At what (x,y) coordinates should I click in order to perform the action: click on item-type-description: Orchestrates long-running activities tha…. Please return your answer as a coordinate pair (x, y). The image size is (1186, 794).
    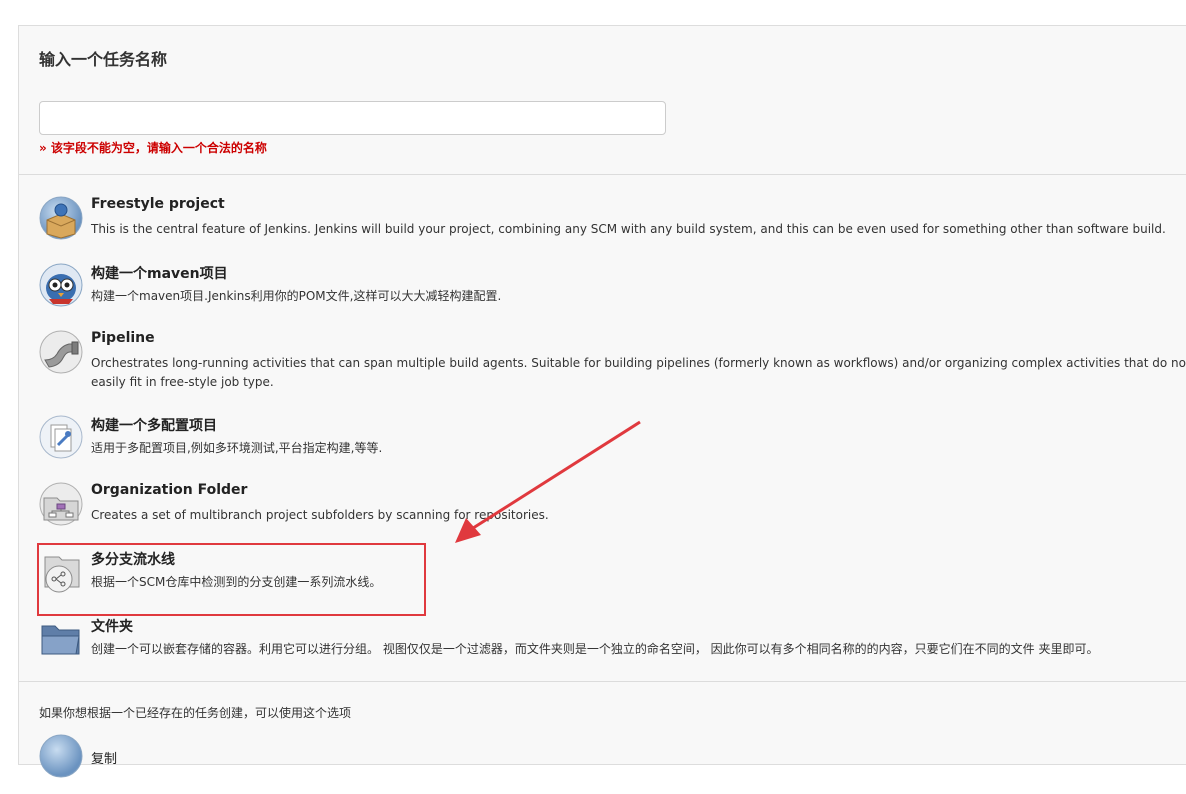
    Looking at the image, I should click on (638, 372).